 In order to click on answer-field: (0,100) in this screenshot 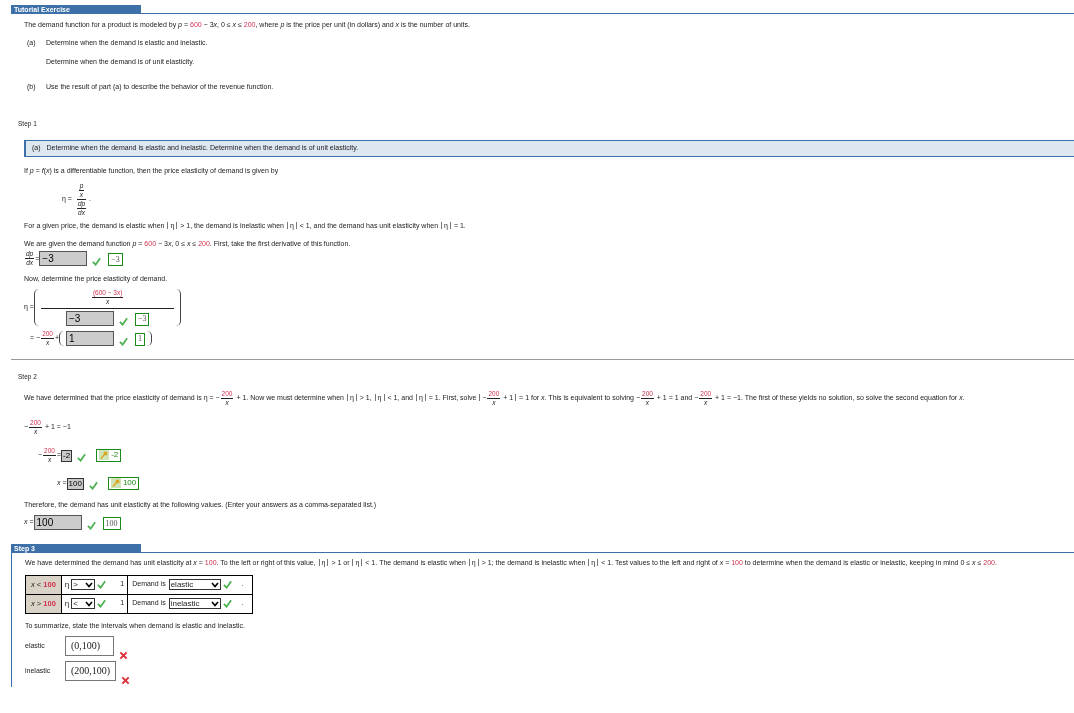, I will do `click(89, 646)`.